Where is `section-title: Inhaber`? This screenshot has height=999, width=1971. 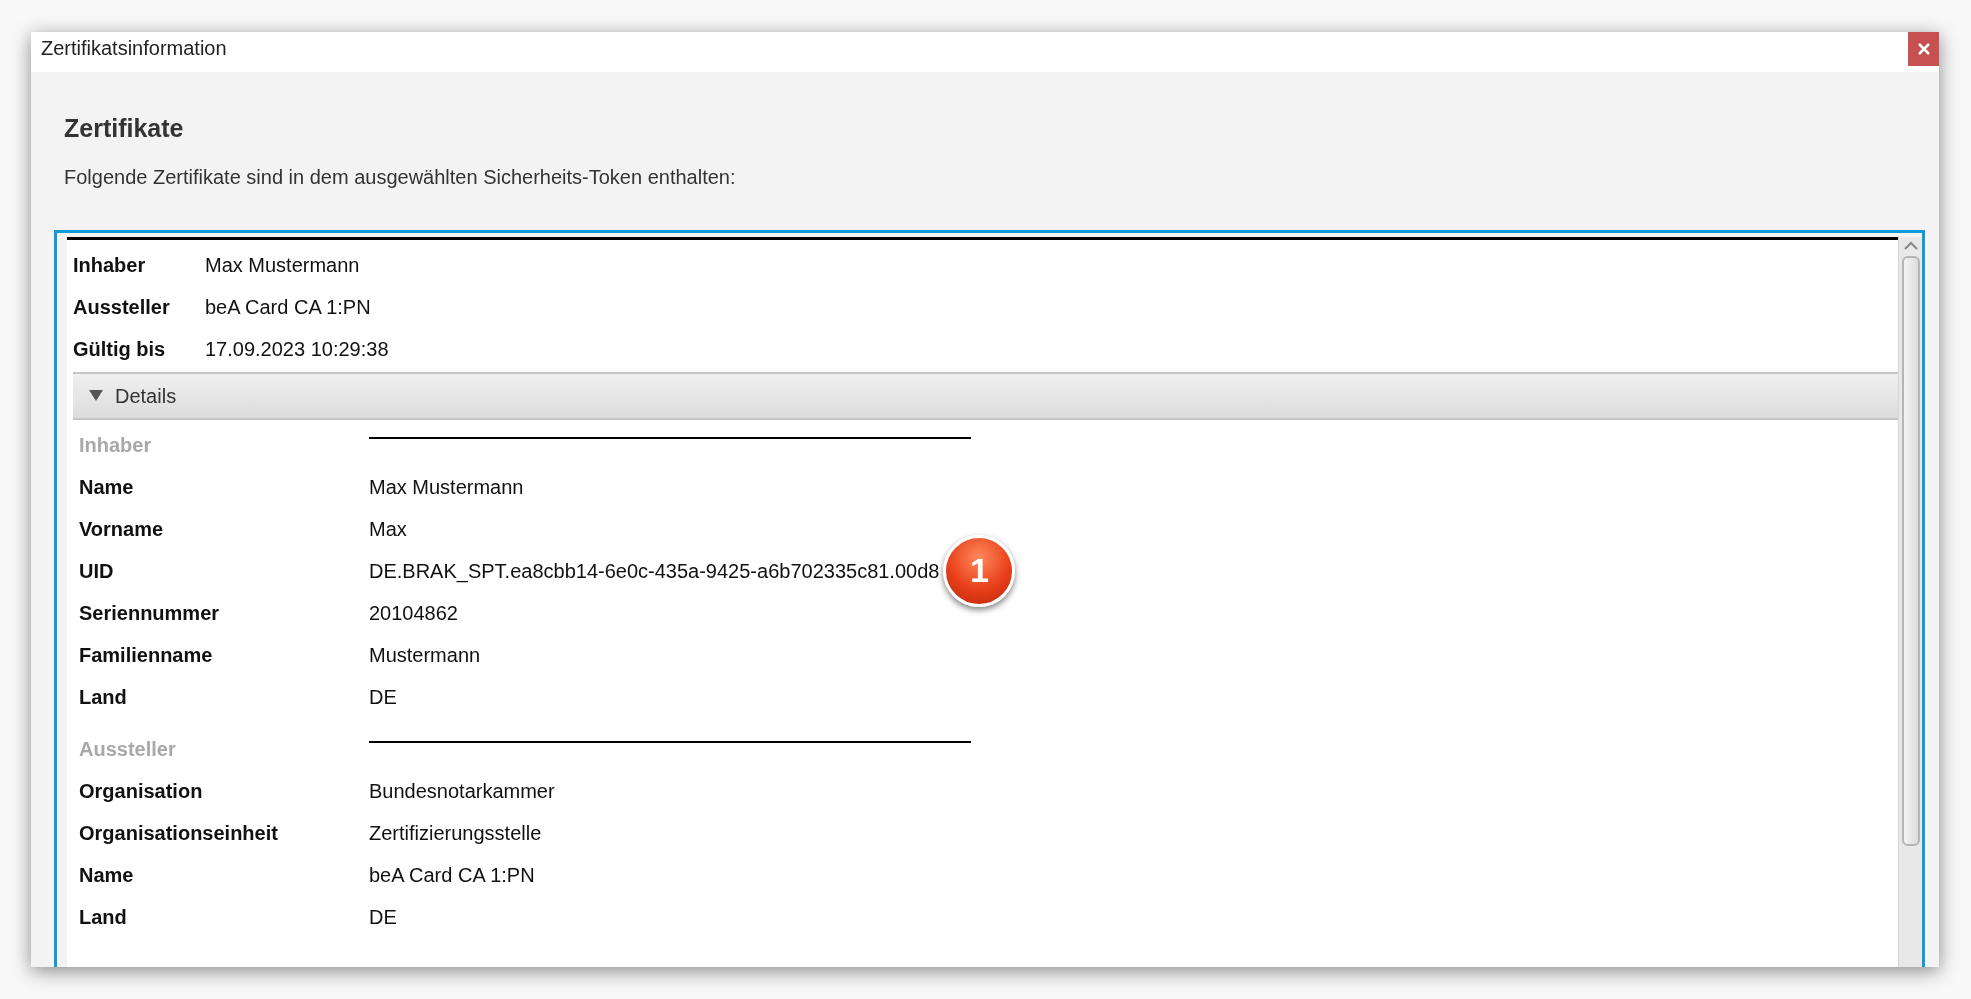 section-title: Inhaber is located at coordinates (116, 445).